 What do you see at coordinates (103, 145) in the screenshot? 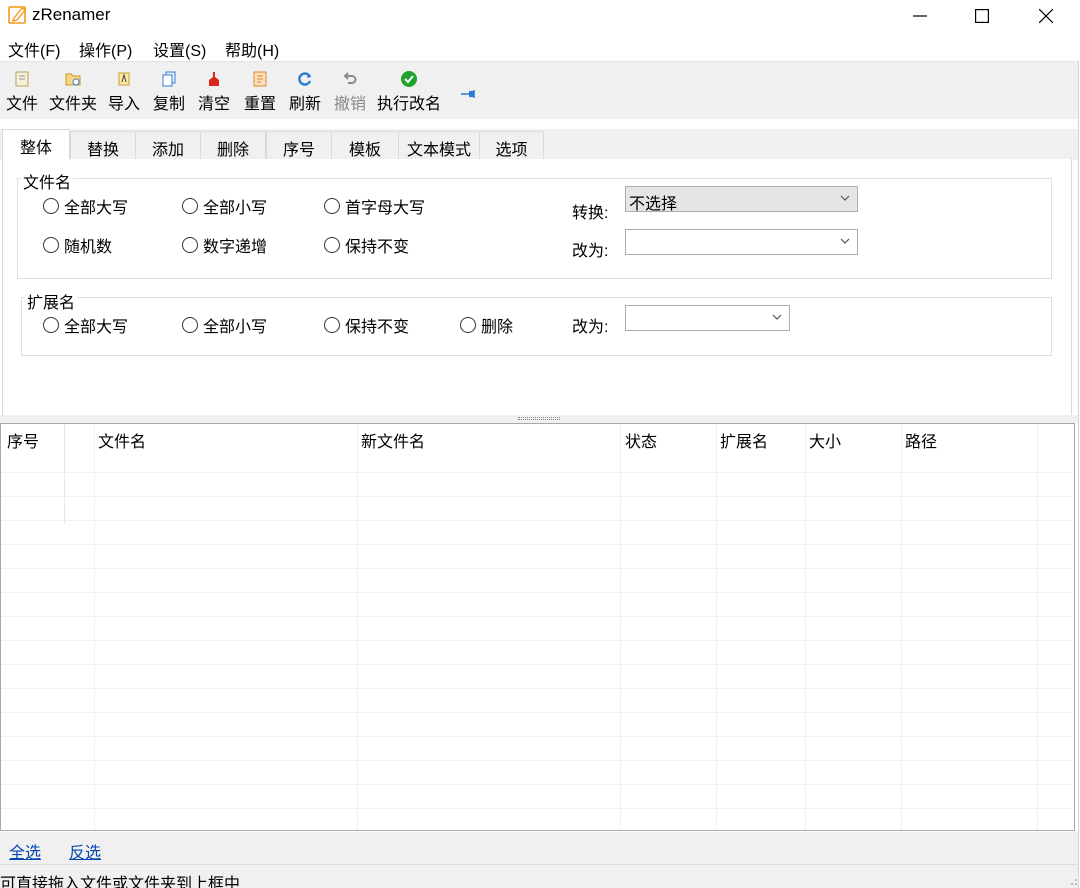
I see `tab-replace: 替换` at bounding box center [103, 145].